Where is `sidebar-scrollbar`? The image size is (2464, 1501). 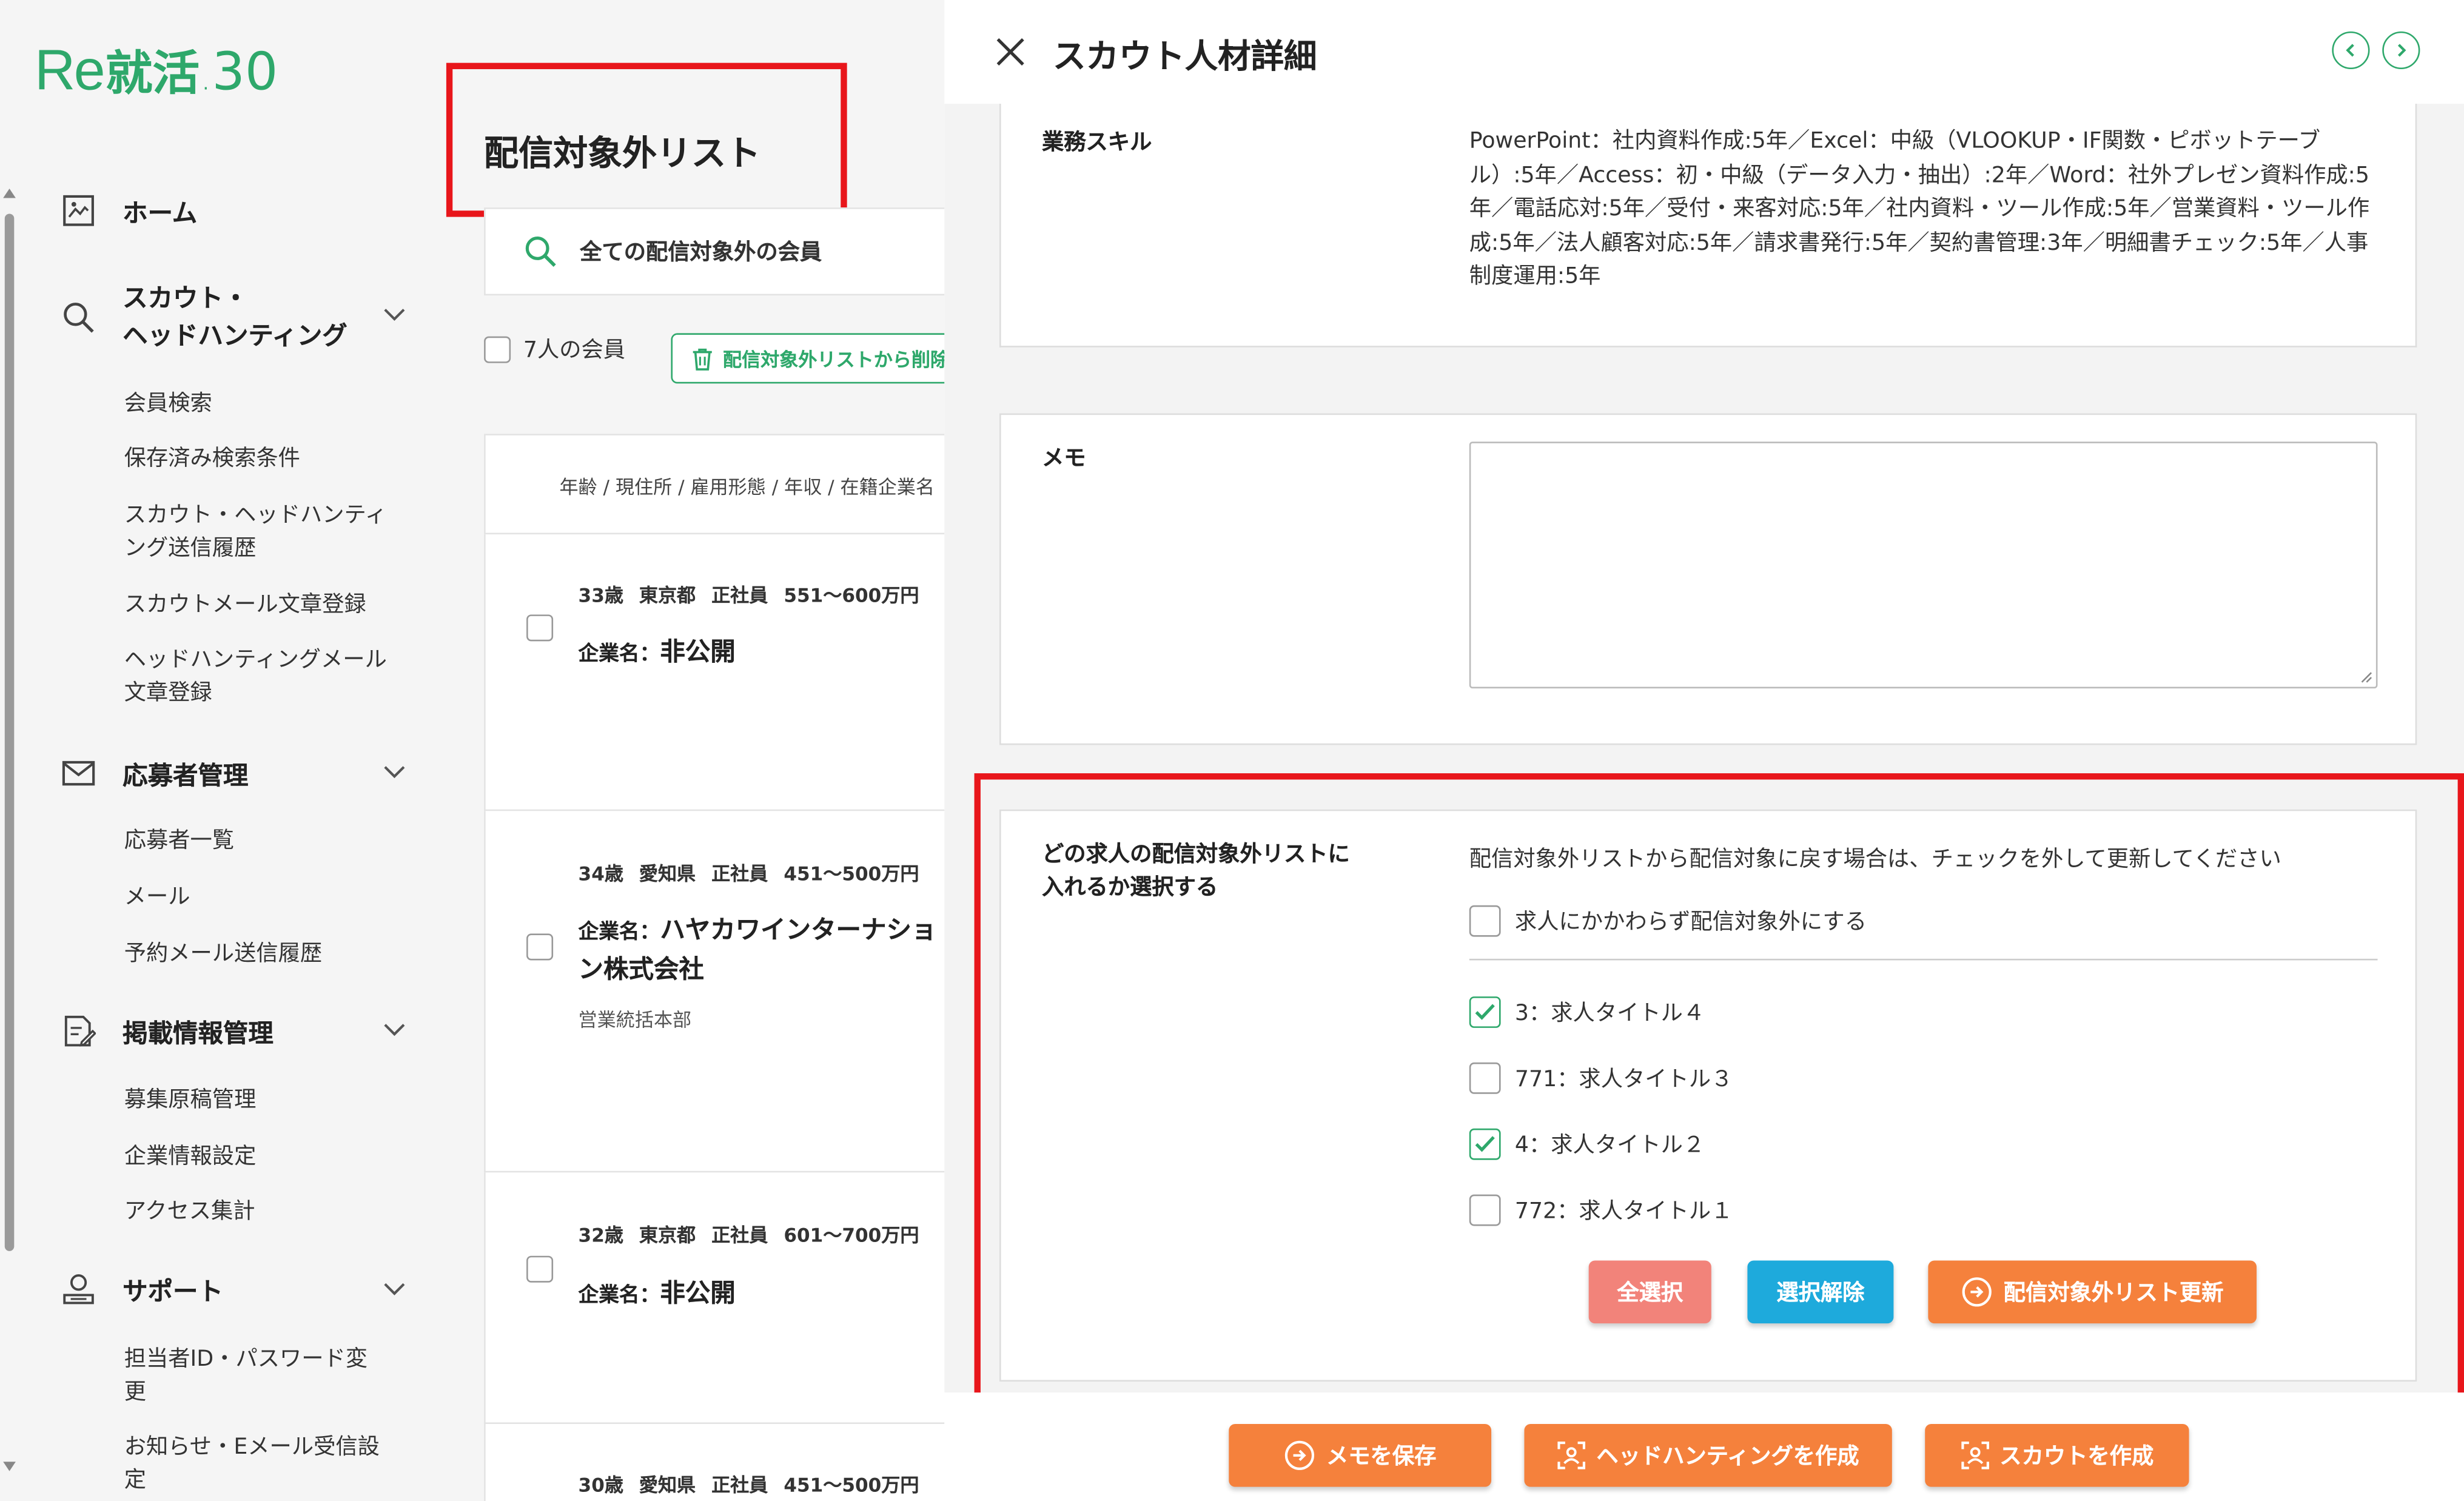 sidebar-scrollbar is located at coordinates (9, 732).